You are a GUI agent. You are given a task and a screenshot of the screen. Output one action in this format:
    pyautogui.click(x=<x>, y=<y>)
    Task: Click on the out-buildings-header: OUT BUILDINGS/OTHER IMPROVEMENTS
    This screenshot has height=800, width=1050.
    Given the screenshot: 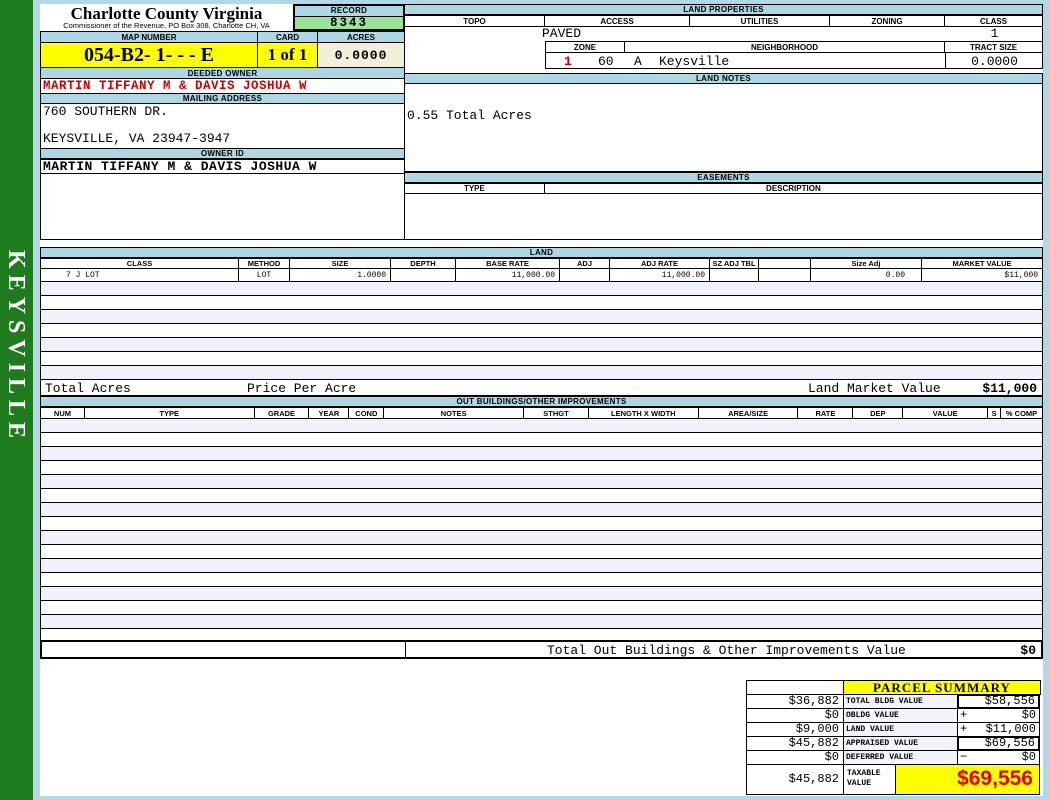 What is the action you would take?
    pyautogui.click(x=541, y=401)
    